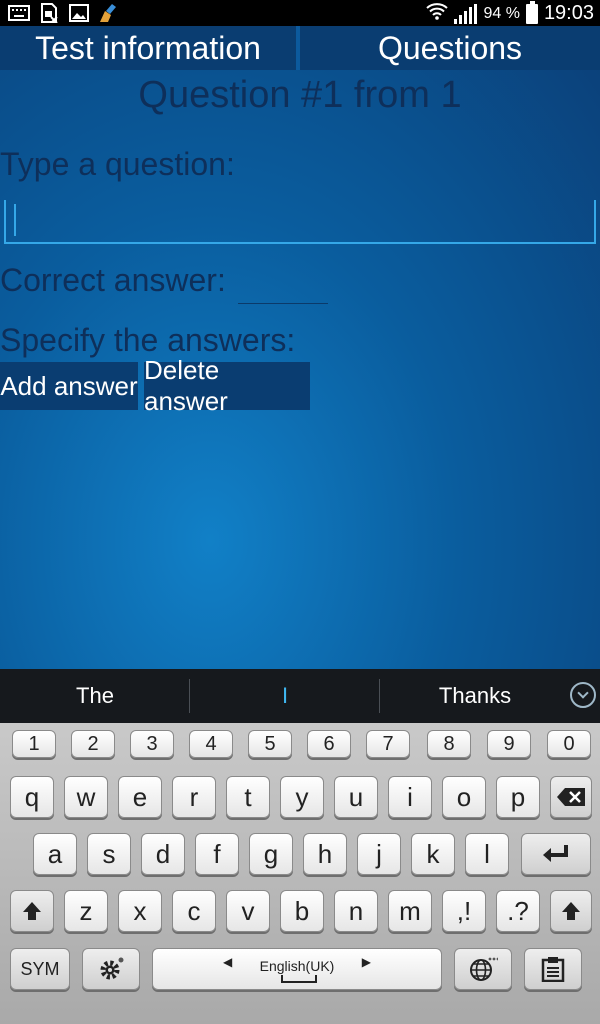  What do you see at coordinates (163, 854) in the screenshot?
I see `key-d: d` at bounding box center [163, 854].